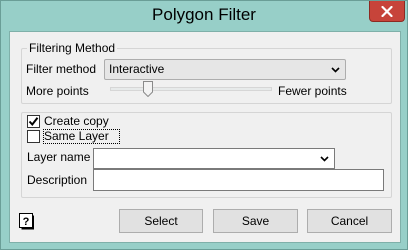 This screenshot has width=408, height=250. Describe the element at coordinates (349, 221) in the screenshot. I see `cancel-button: Cancel` at that location.